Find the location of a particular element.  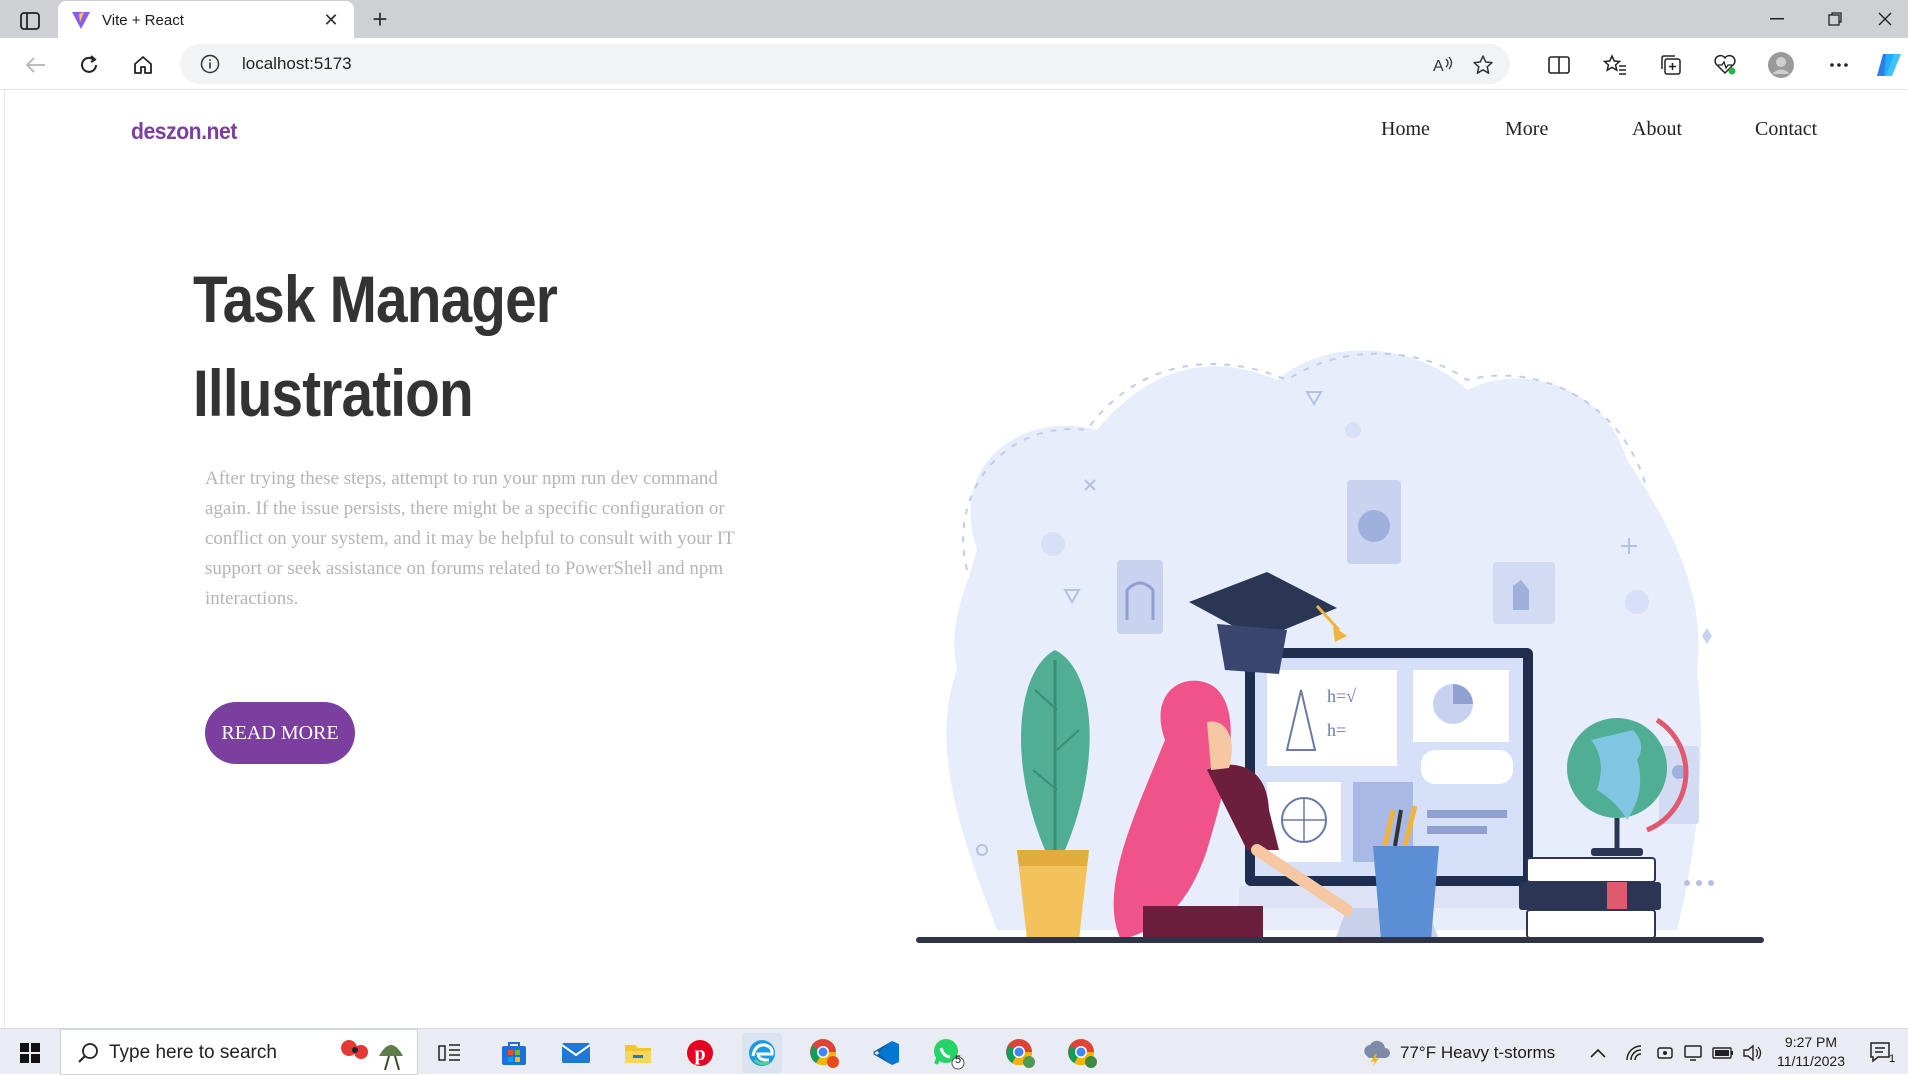

svg-text: h= is located at coordinates (1336, 730).